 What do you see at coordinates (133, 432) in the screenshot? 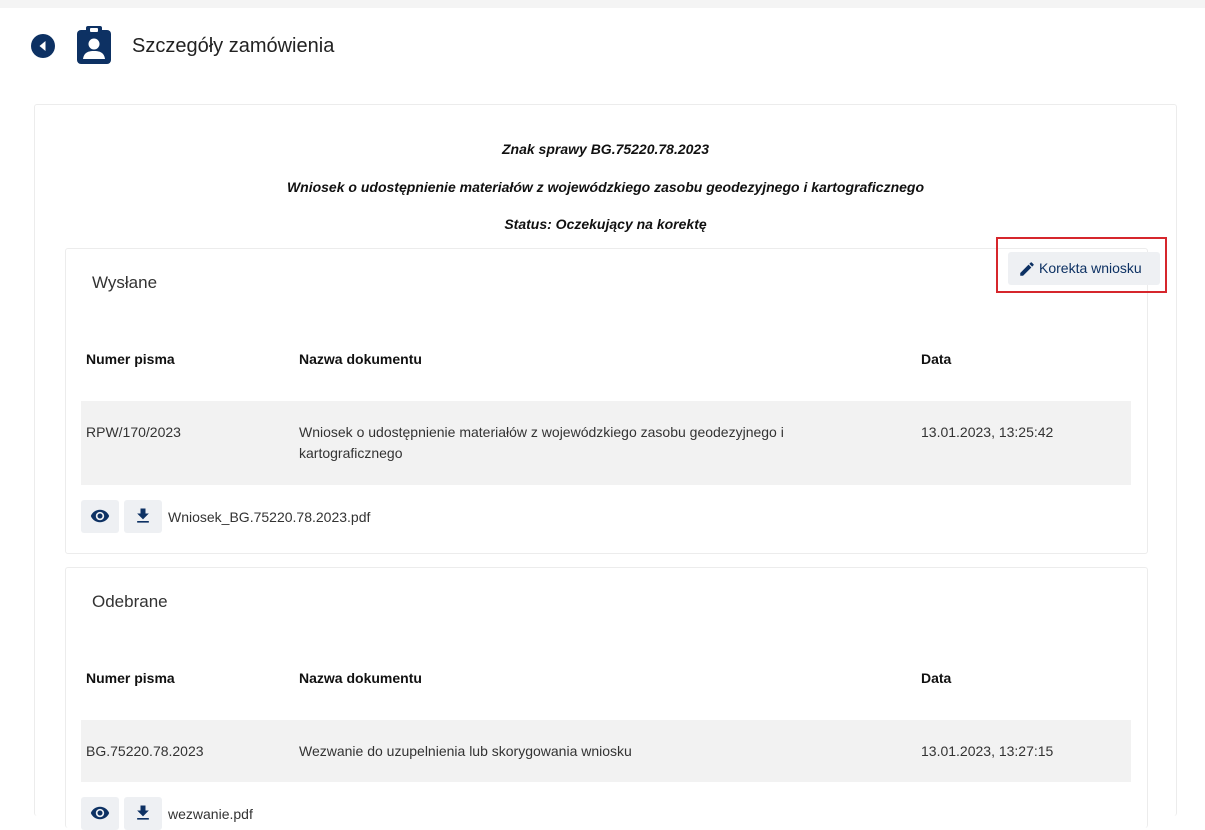
I see `document-number: RPW/170/2023` at bounding box center [133, 432].